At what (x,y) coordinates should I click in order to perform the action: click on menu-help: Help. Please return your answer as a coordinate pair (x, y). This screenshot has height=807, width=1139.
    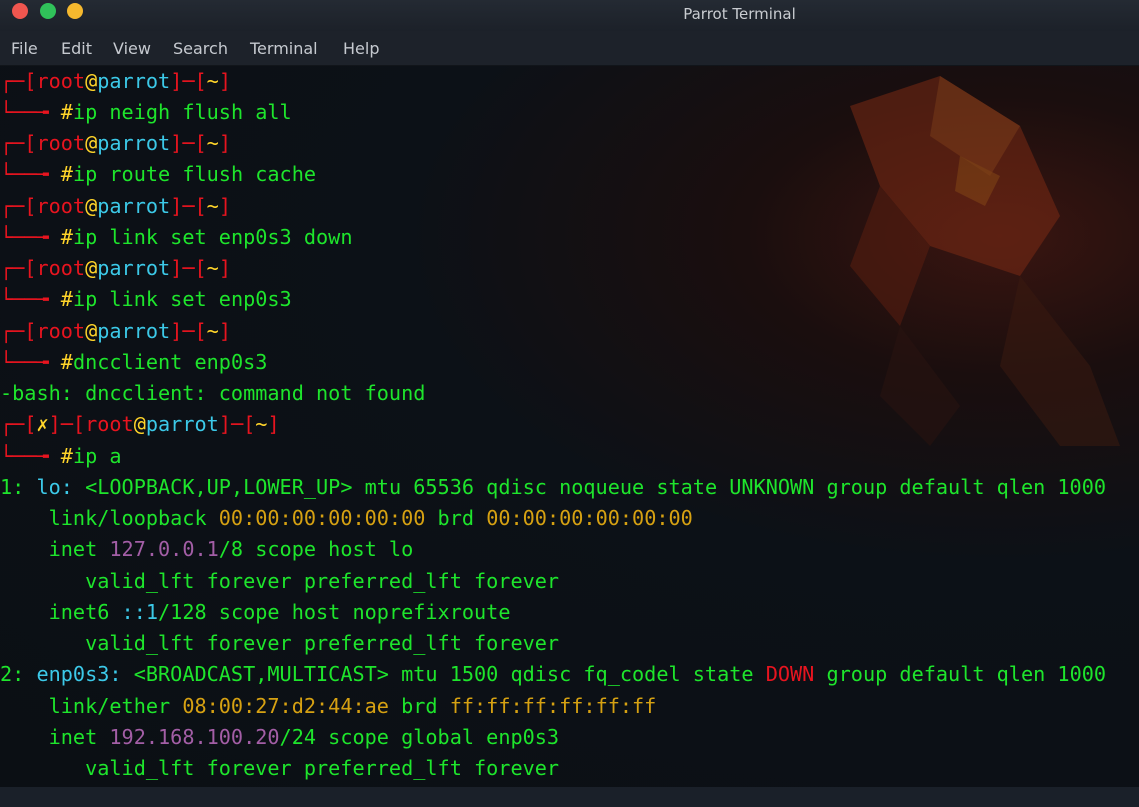
    Looking at the image, I should click on (361, 48).